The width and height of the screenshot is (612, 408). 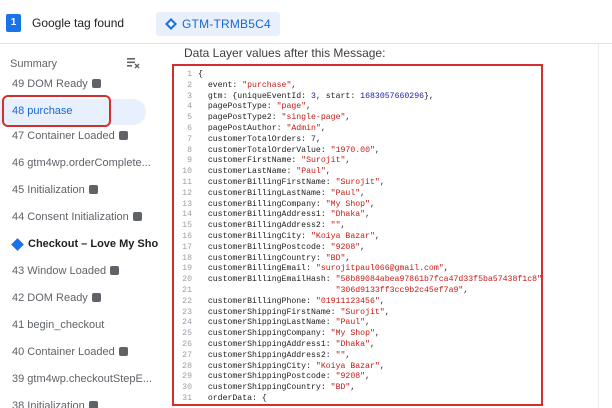 I want to click on line-number: 3, so click(x=189, y=96).